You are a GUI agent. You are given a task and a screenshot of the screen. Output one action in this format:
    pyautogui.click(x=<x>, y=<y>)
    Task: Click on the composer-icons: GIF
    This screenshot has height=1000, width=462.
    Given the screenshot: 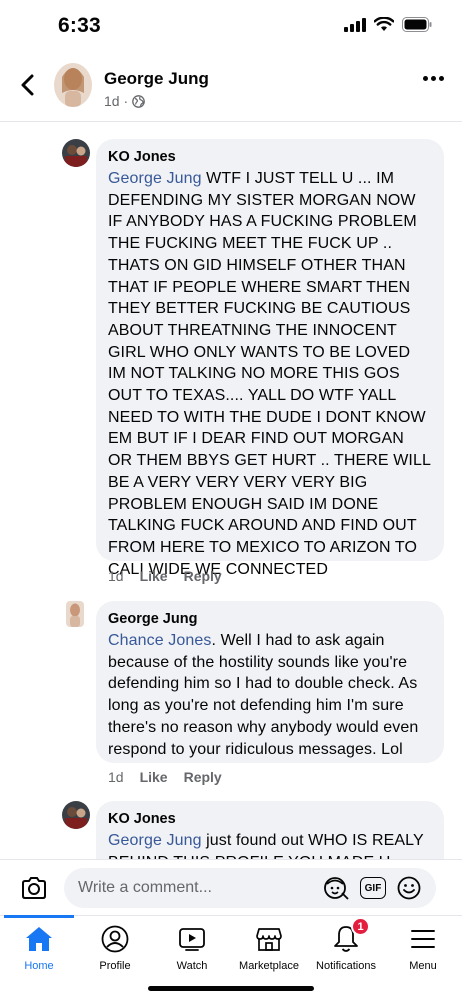 What is the action you would take?
    pyautogui.click(x=372, y=888)
    